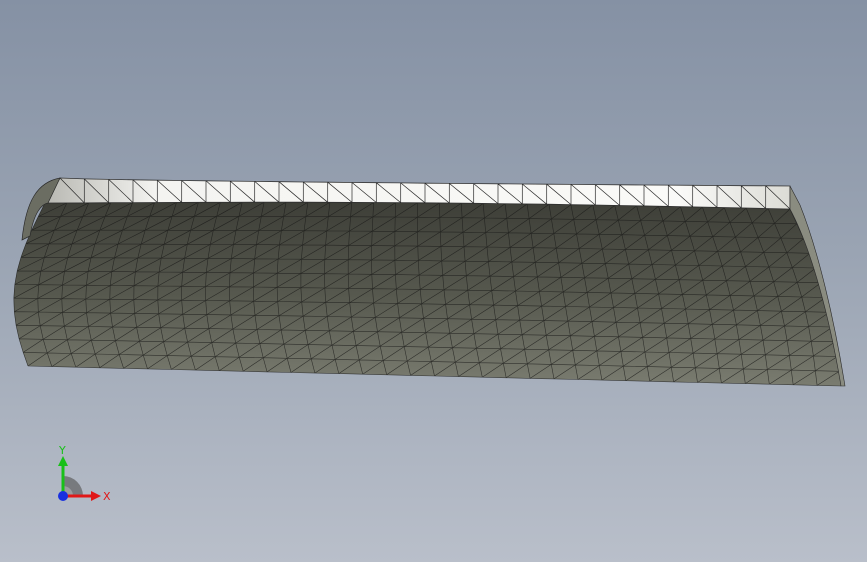 The width and height of the screenshot is (867, 562). Describe the element at coordinates (63, 461) in the screenshot. I see `y-axis-arrow-icon` at that location.